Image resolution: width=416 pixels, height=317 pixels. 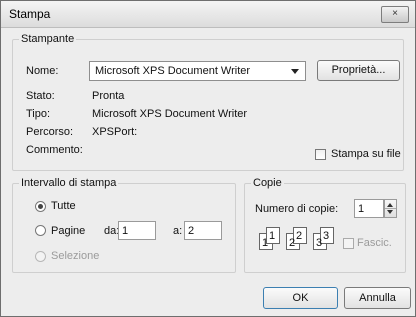 I want to click on radio-selected-dot, so click(x=40, y=206).